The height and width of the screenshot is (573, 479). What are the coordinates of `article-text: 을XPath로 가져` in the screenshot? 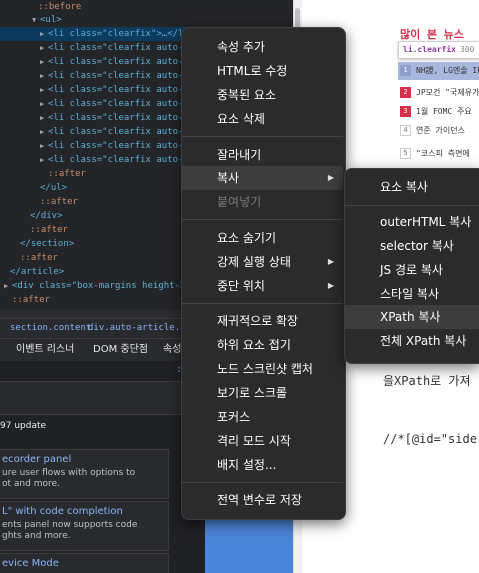 It's located at (427, 381).